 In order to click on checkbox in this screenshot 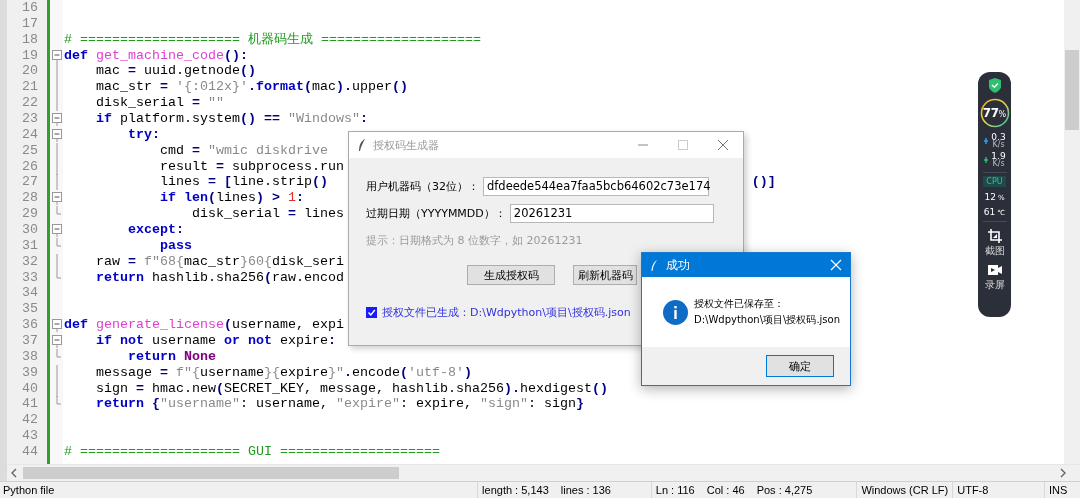, I will do `click(371, 312)`.